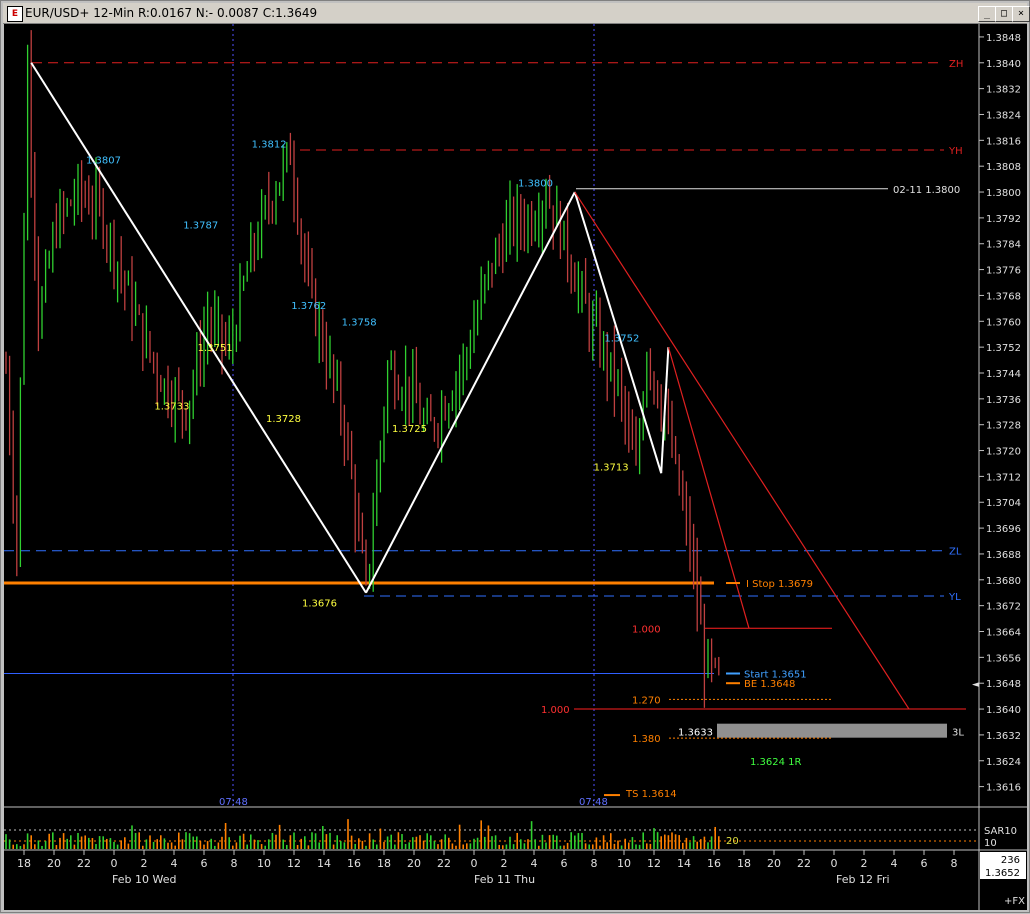  What do you see at coordinates (621, 338) in the screenshot?
I see `swing-price-label: 1.3752` at bounding box center [621, 338].